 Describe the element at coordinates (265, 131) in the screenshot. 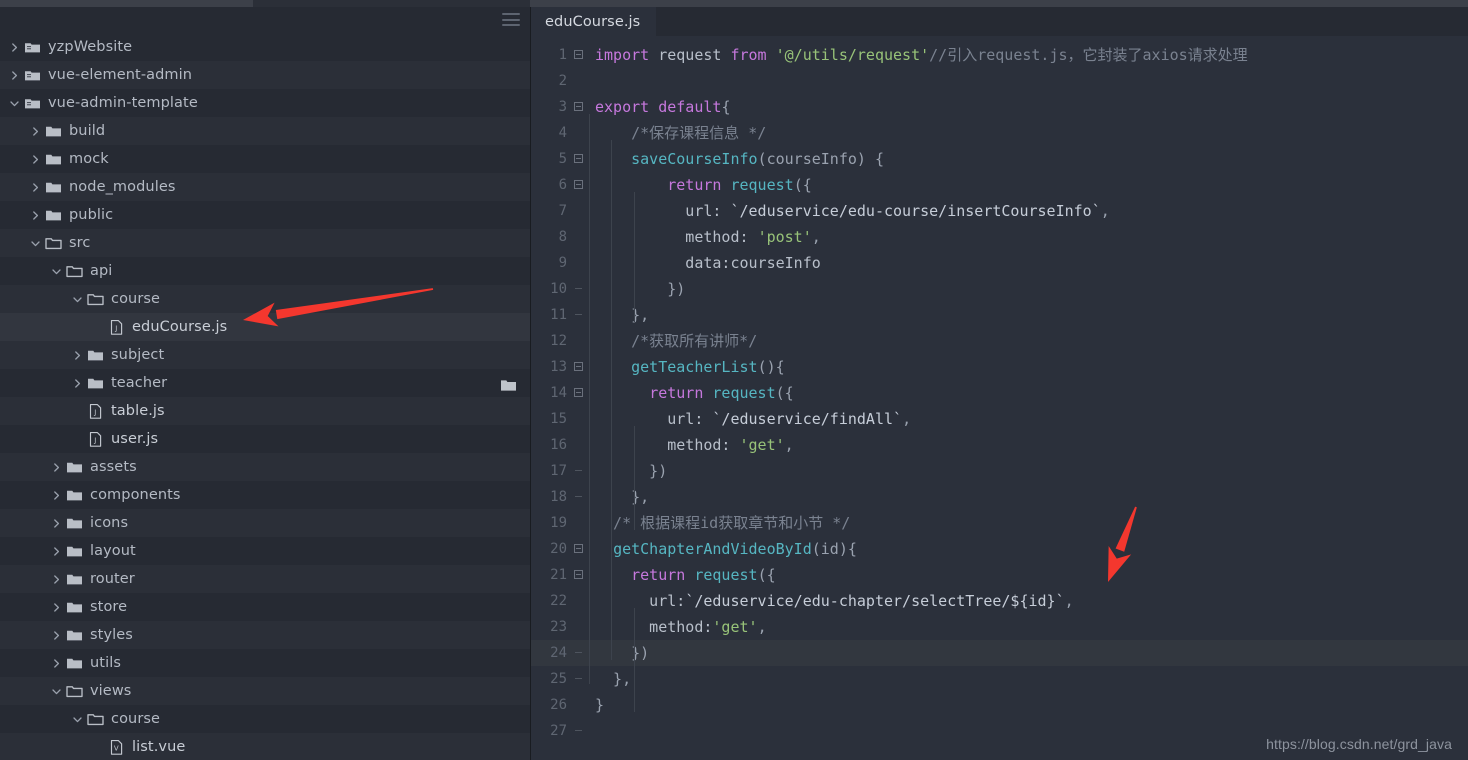

I see `tree-folder-build: build` at that location.